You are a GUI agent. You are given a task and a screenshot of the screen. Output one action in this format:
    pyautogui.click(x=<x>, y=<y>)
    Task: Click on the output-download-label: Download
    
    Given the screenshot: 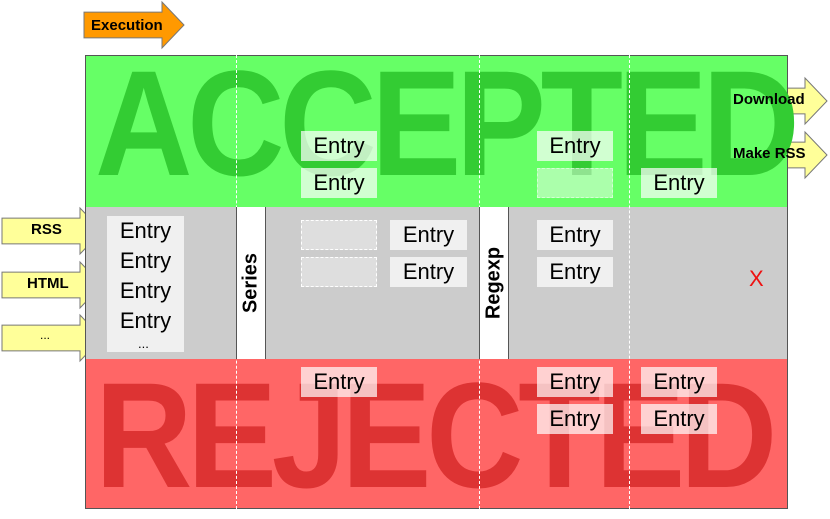 What is the action you would take?
    pyautogui.click(x=769, y=99)
    